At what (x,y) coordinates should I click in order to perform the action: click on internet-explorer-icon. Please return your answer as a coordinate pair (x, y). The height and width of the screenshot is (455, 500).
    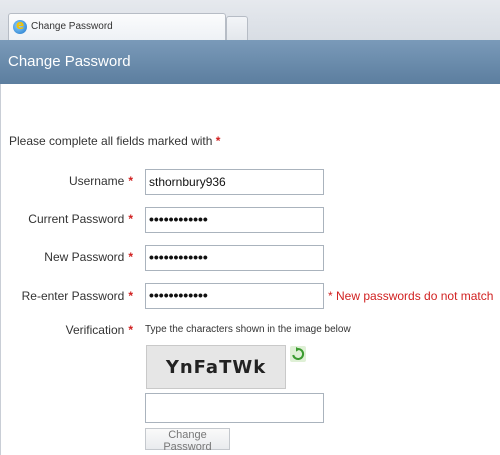
    Looking at the image, I should click on (20, 27).